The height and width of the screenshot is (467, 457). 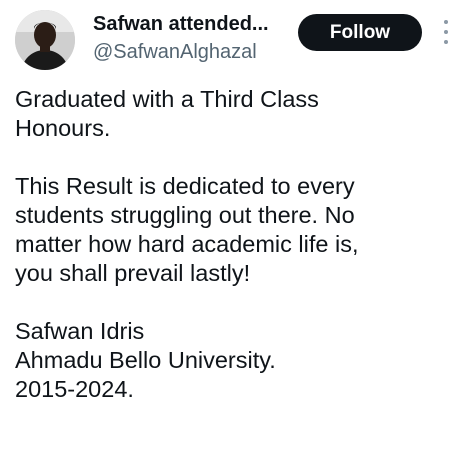 What do you see at coordinates (360, 32) in the screenshot?
I see `follow-button: Follow` at bounding box center [360, 32].